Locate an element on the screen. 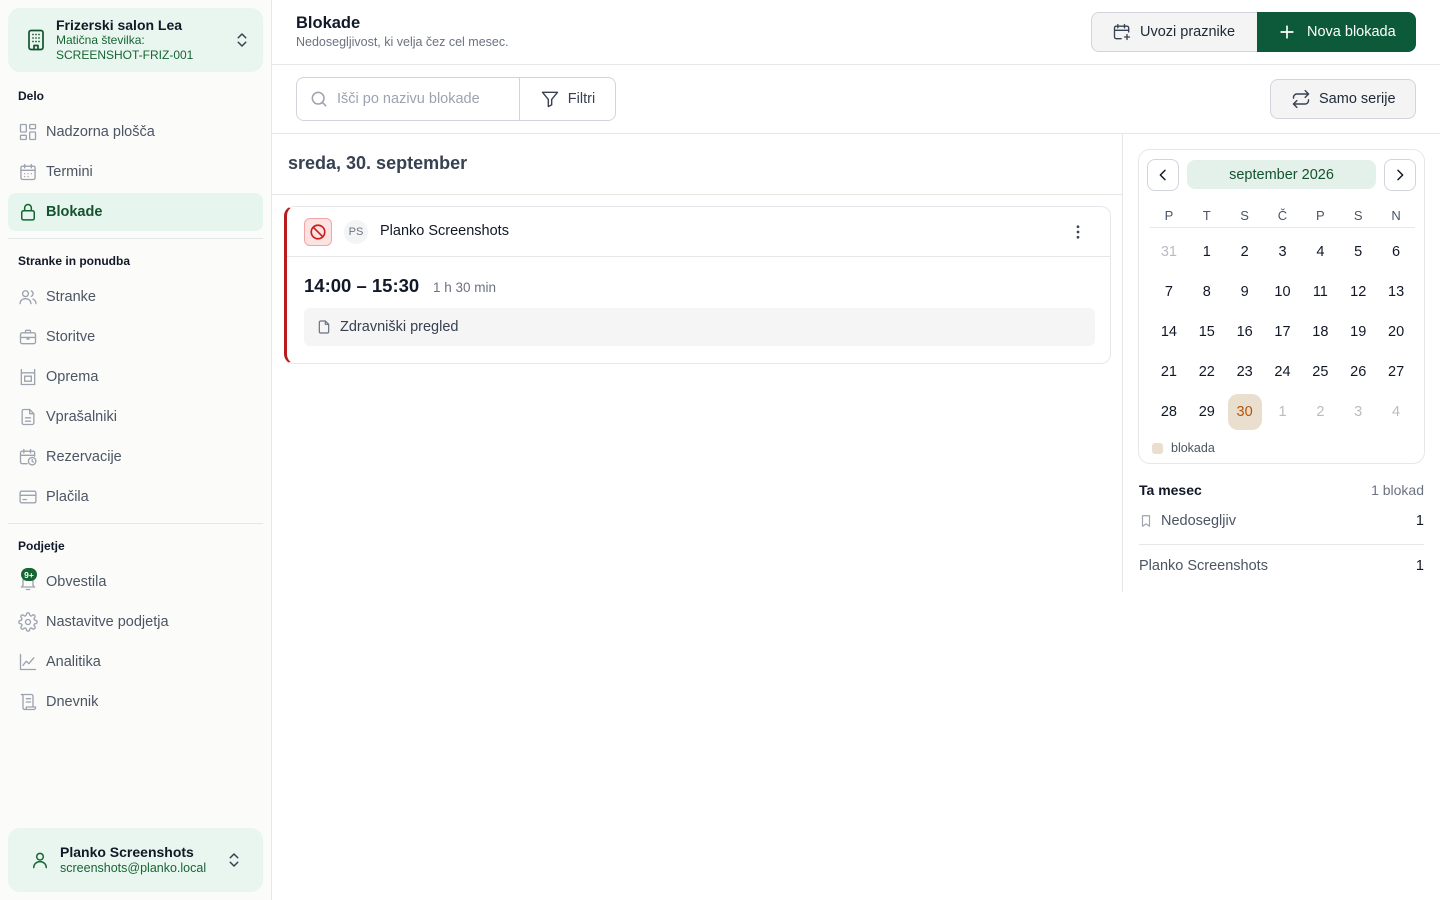  briefcase-icon is located at coordinates (28, 337).